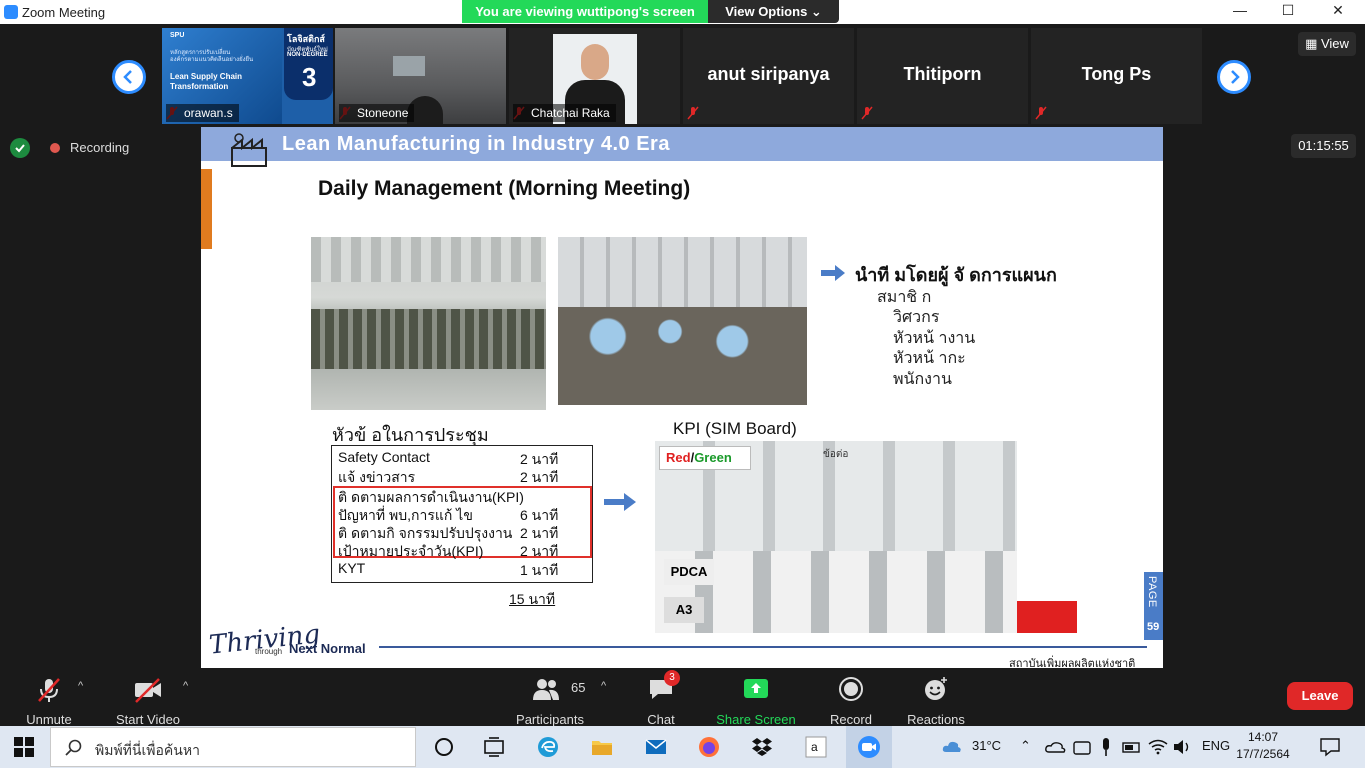 This screenshot has width=1365, height=768. I want to click on unmute-button: Unmute, so click(49, 701).